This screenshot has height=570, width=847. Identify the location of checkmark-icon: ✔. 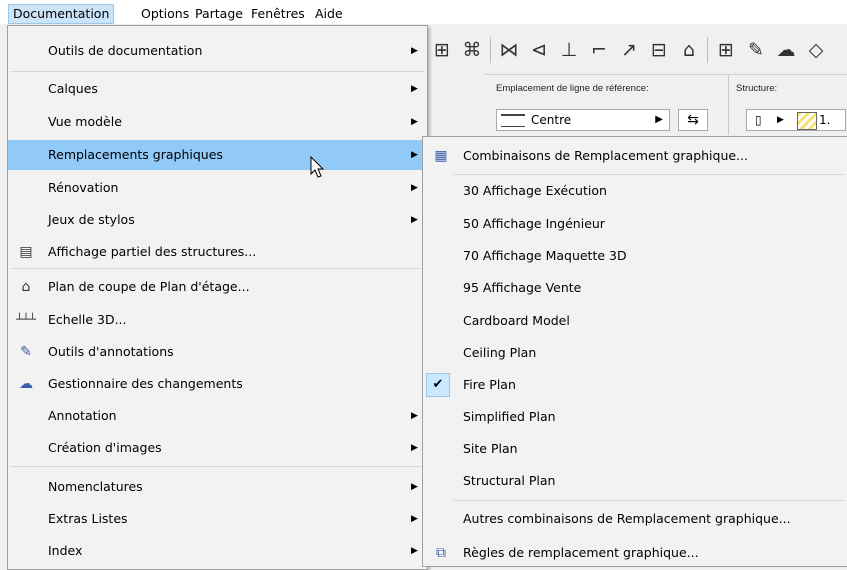
(438, 385).